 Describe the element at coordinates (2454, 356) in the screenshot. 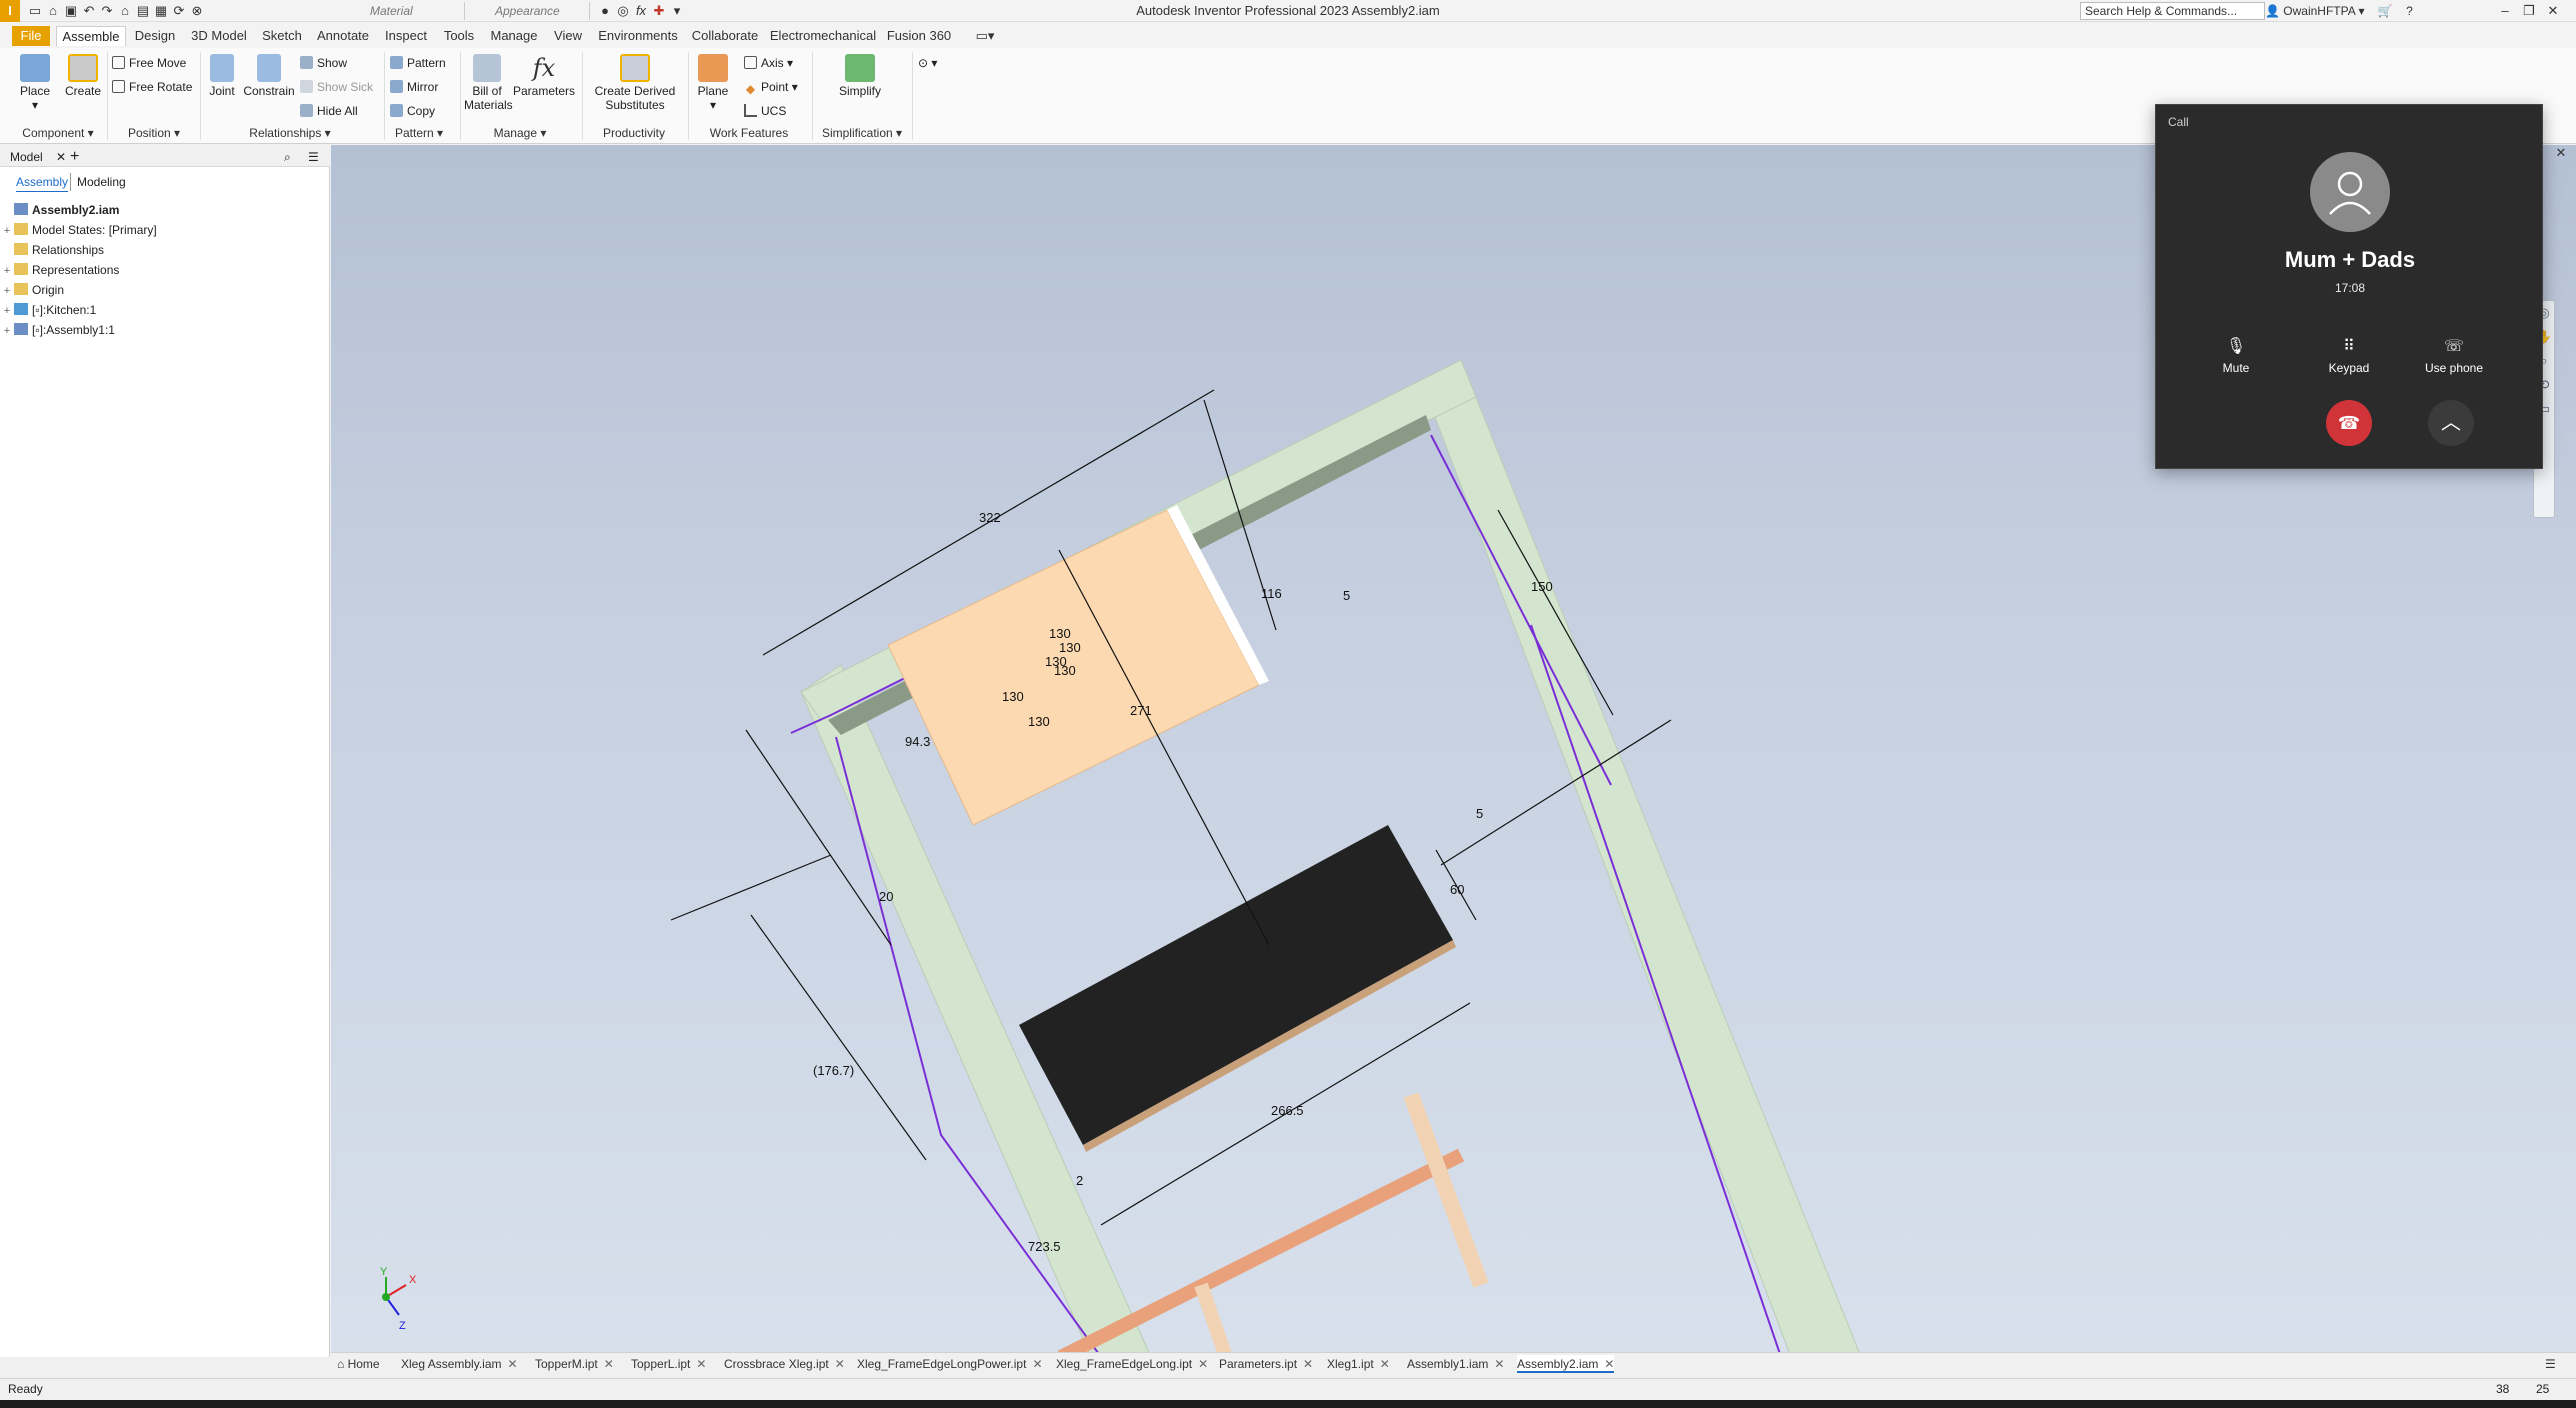

I see `use-phone-button: ☏ Use phone` at that location.